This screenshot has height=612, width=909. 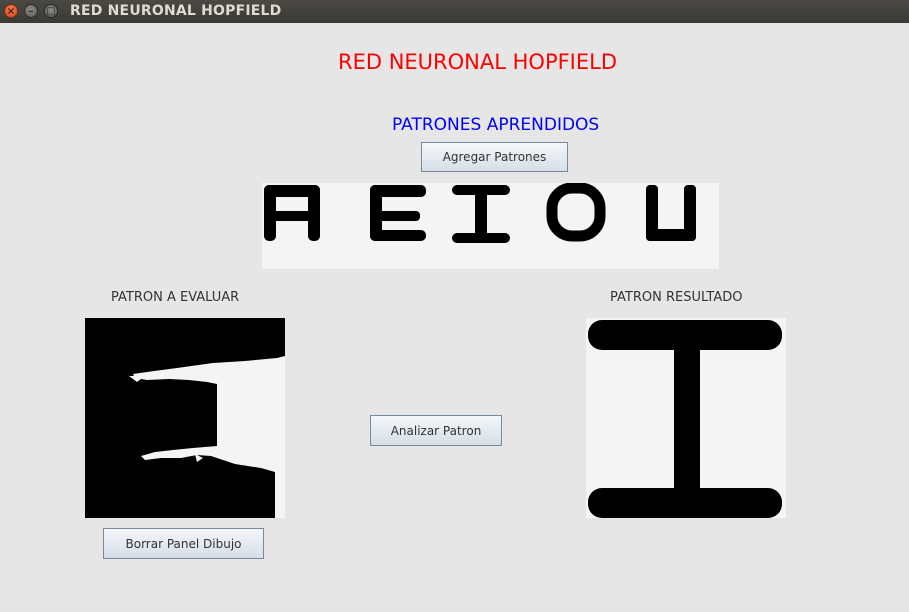 I want to click on result-pattern-label: PATRON RESULTADO, so click(x=676, y=297).